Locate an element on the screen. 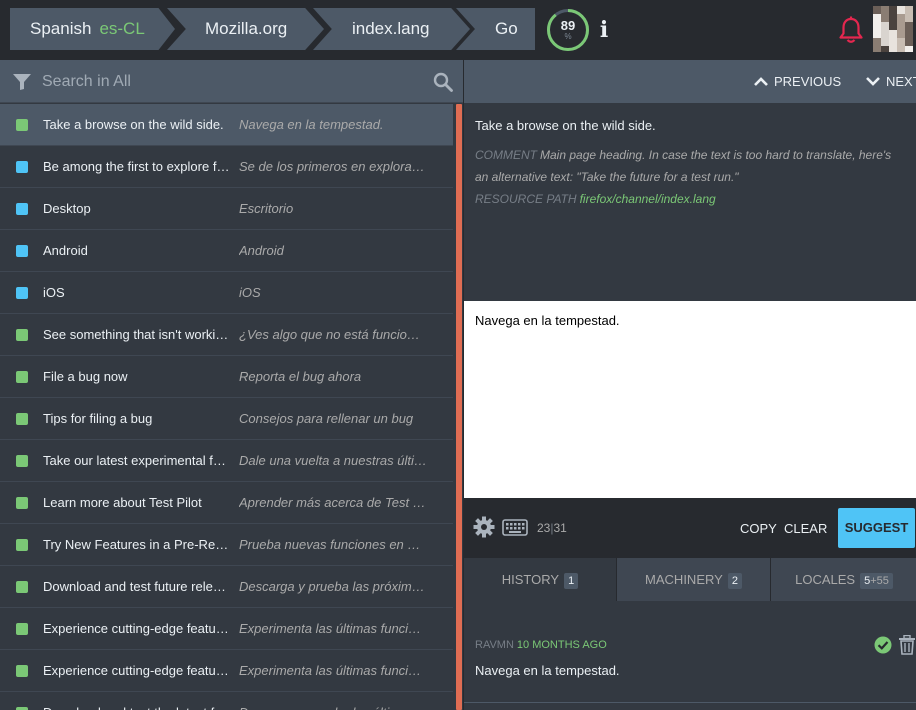 The width and height of the screenshot is (916, 710). previous-label: PREVIOUS is located at coordinates (808, 81).